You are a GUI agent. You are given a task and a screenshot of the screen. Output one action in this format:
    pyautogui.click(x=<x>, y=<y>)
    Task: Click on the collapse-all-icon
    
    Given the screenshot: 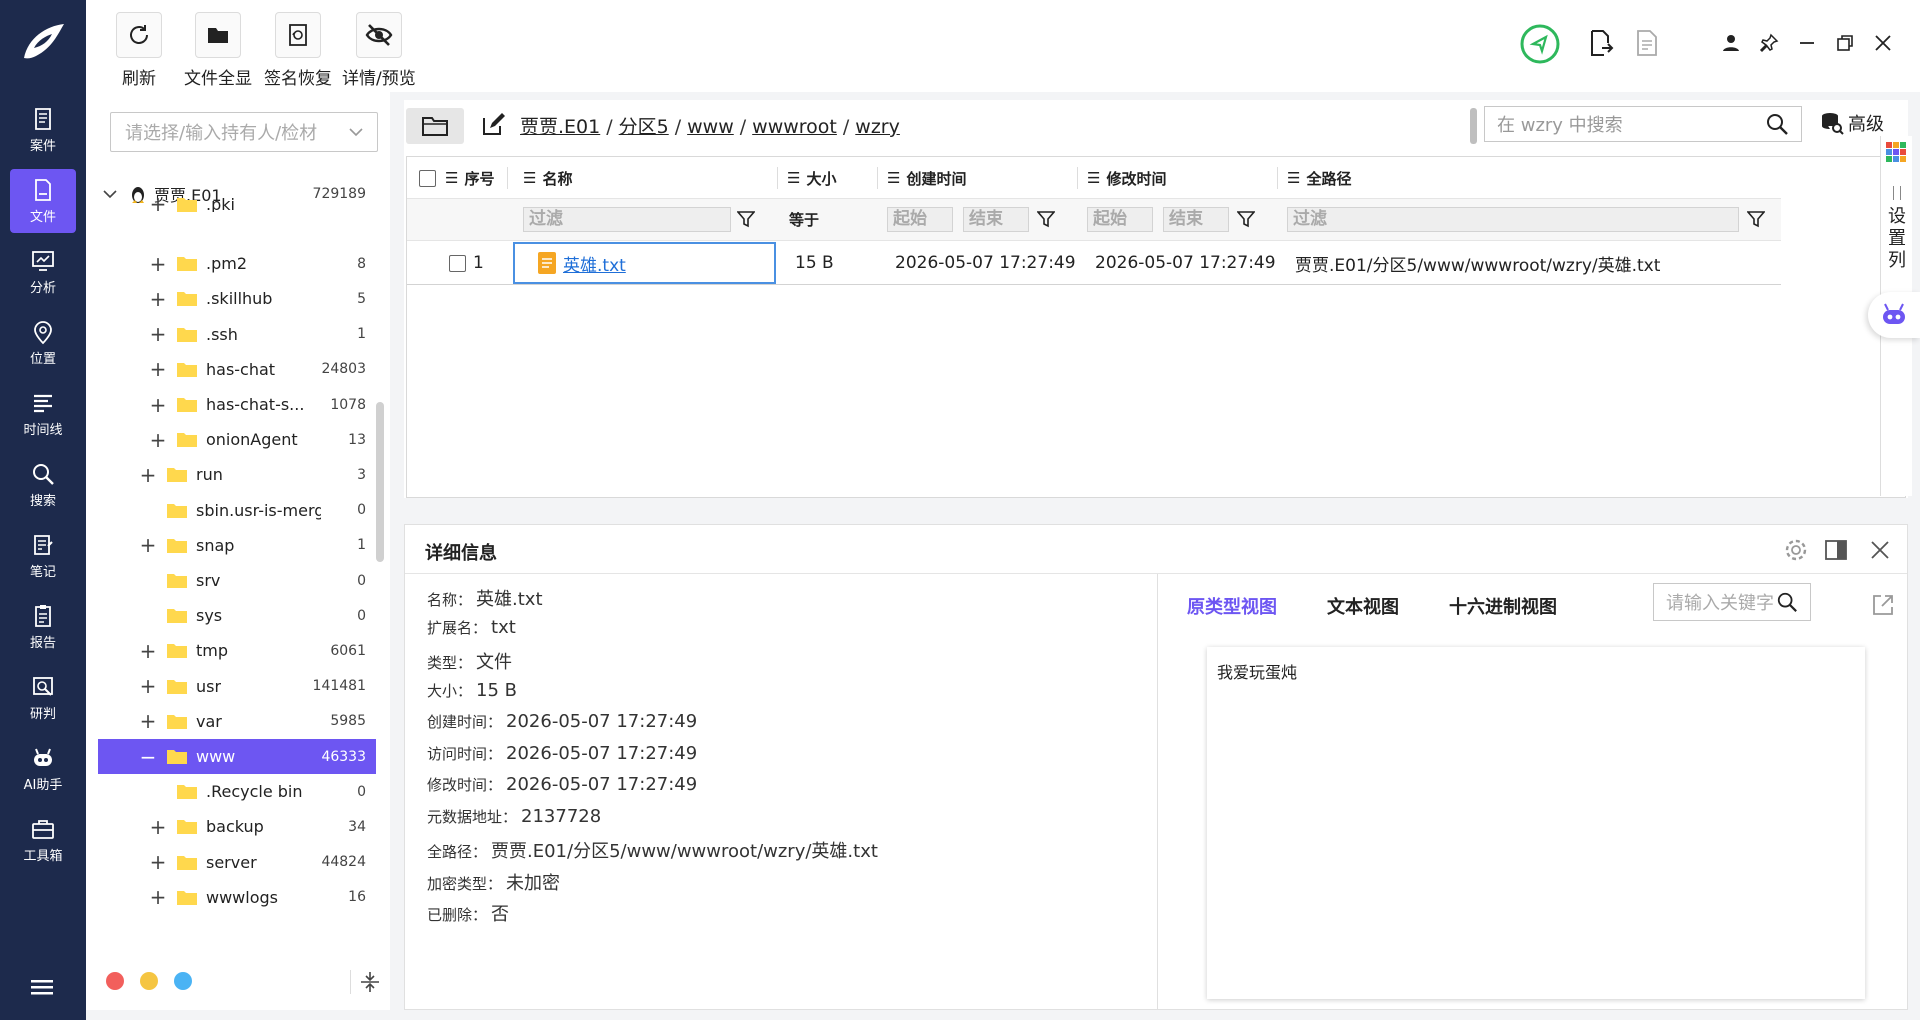 What is the action you would take?
    pyautogui.click(x=370, y=982)
    